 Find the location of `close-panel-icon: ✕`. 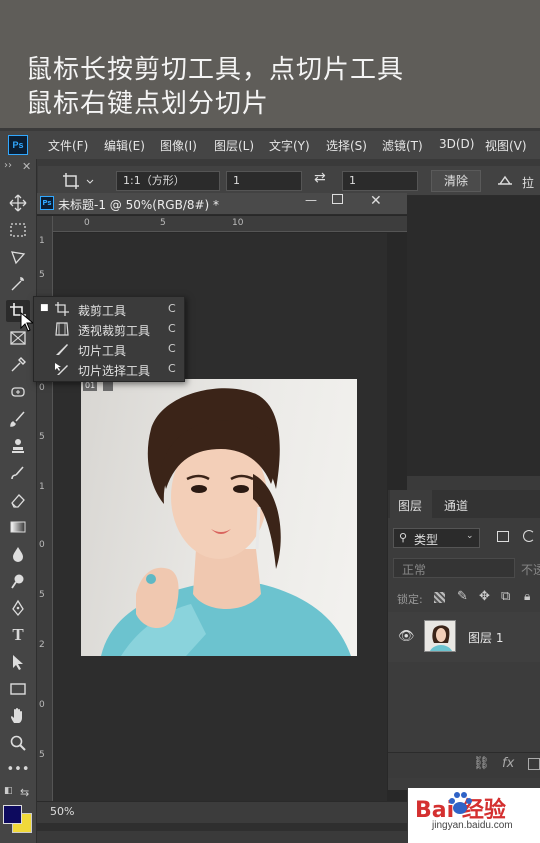

close-panel-icon: ✕ is located at coordinates (26, 166).